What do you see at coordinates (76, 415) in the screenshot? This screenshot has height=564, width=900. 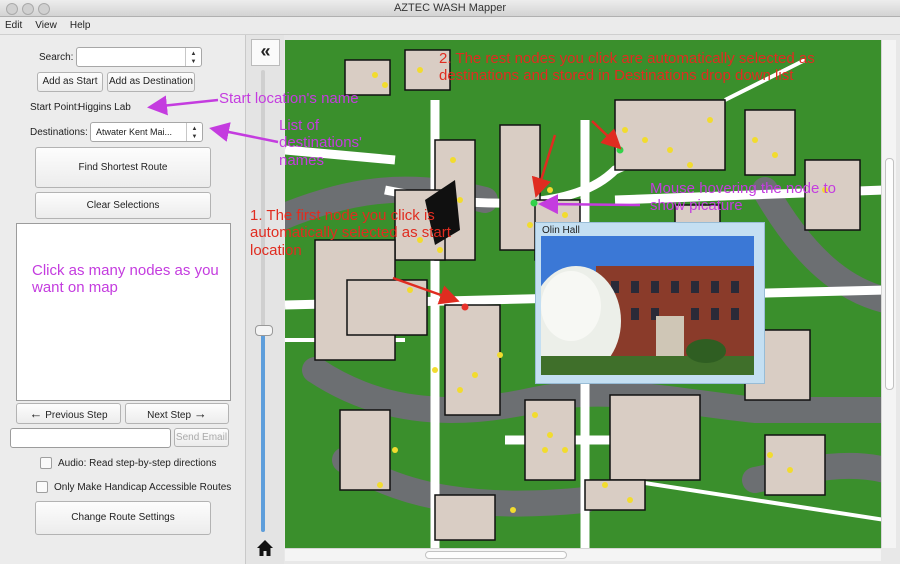 I see `previous-step-label: Previous Step` at bounding box center [76, 415].